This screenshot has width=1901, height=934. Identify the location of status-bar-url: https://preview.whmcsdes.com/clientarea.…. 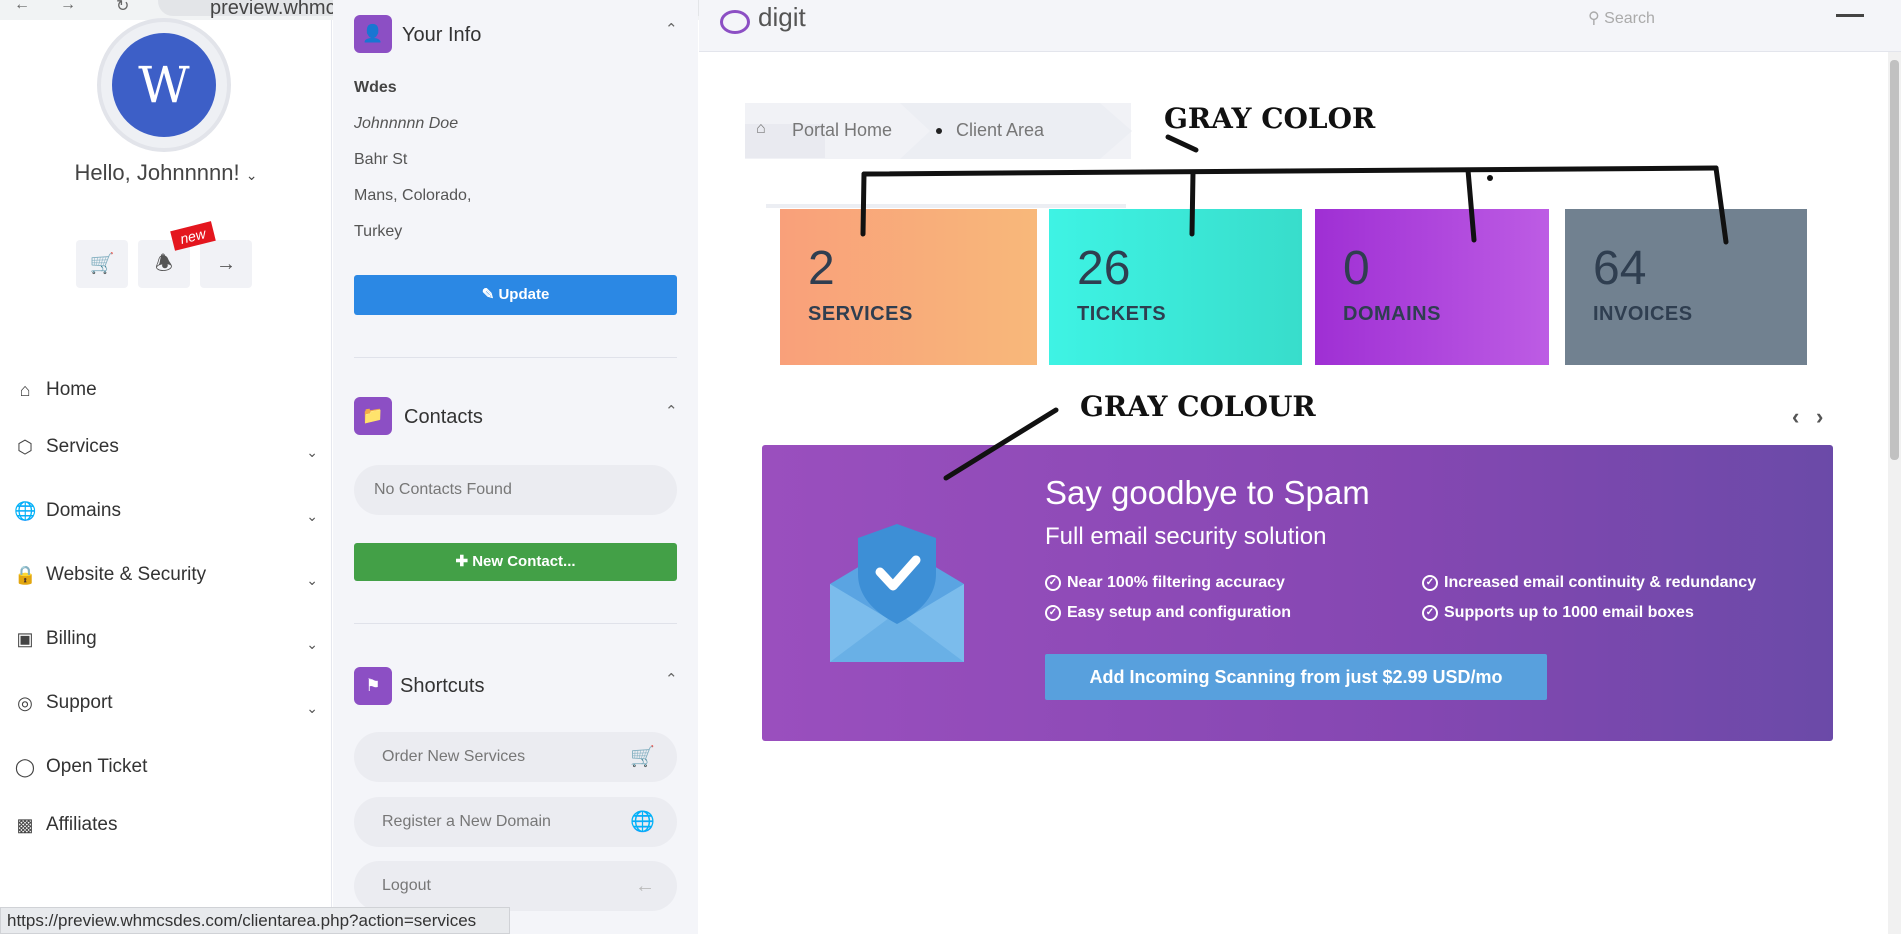
(255, 920).